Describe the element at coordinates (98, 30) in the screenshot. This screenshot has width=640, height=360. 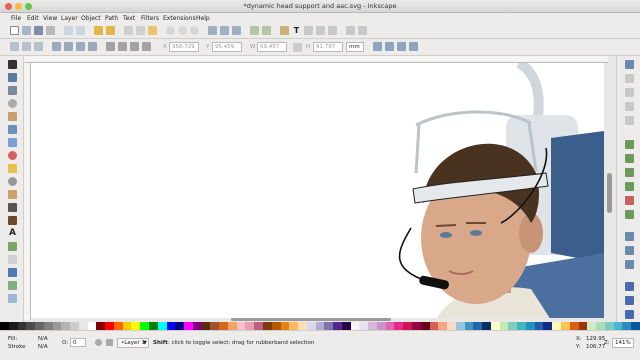
I see `undo-icon` at that location.